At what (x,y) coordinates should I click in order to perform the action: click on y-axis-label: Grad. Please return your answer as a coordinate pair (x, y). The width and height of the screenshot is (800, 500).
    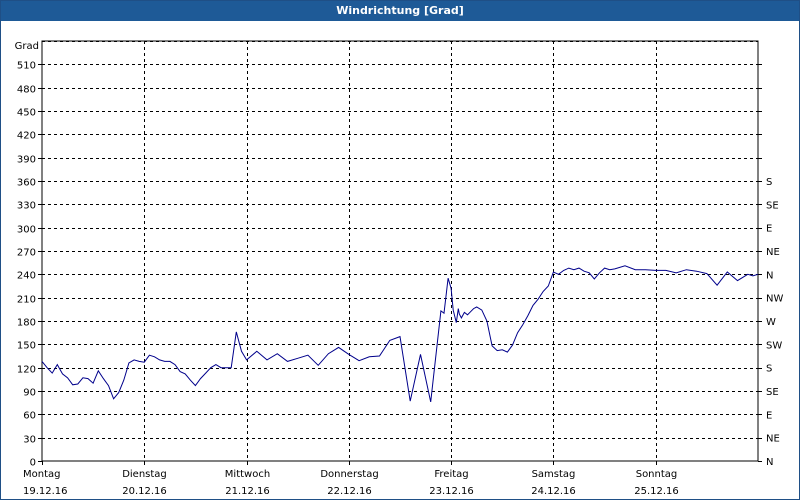
    Looking at the image, I should click on (27, 46).